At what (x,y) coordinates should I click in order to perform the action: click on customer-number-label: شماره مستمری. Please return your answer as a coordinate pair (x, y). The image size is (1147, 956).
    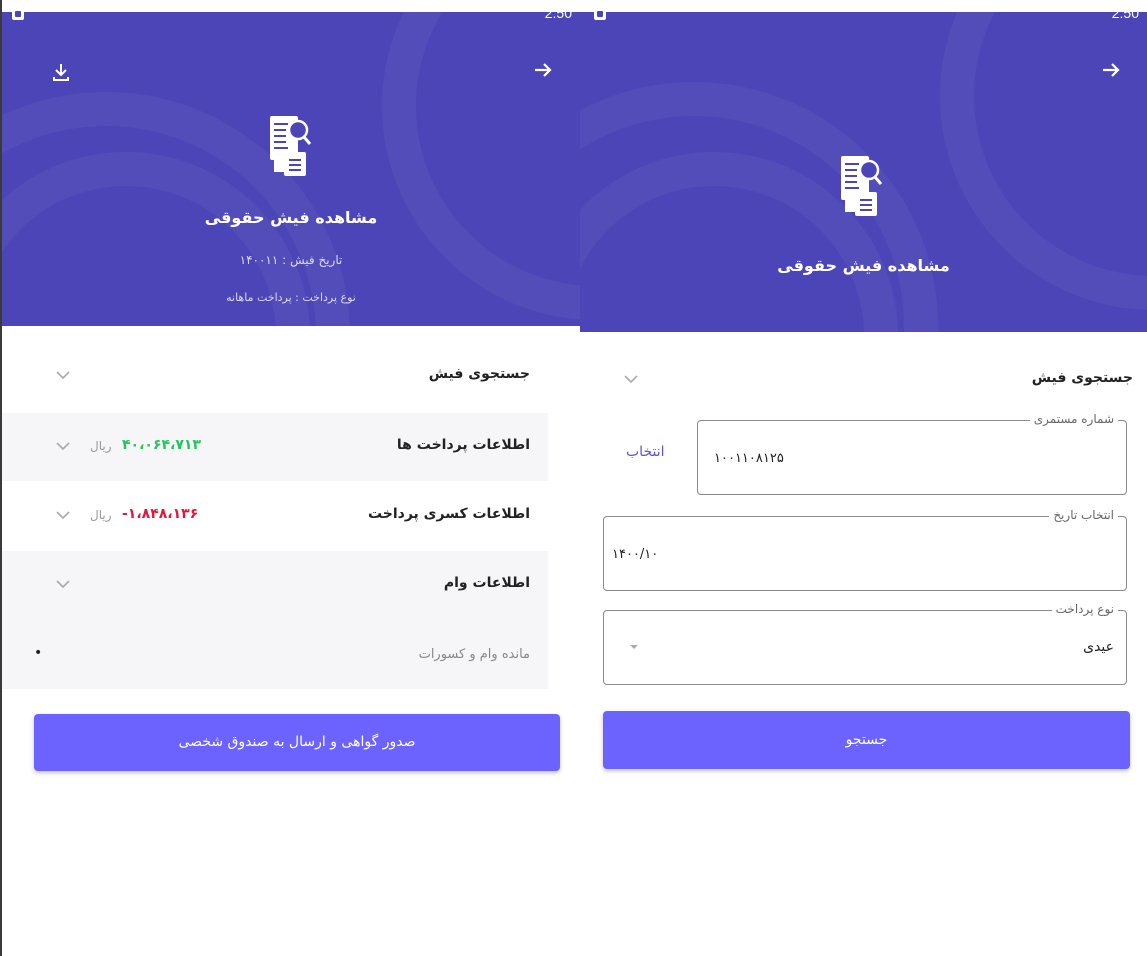
    Looking at the image, I should click on (1073, 419).